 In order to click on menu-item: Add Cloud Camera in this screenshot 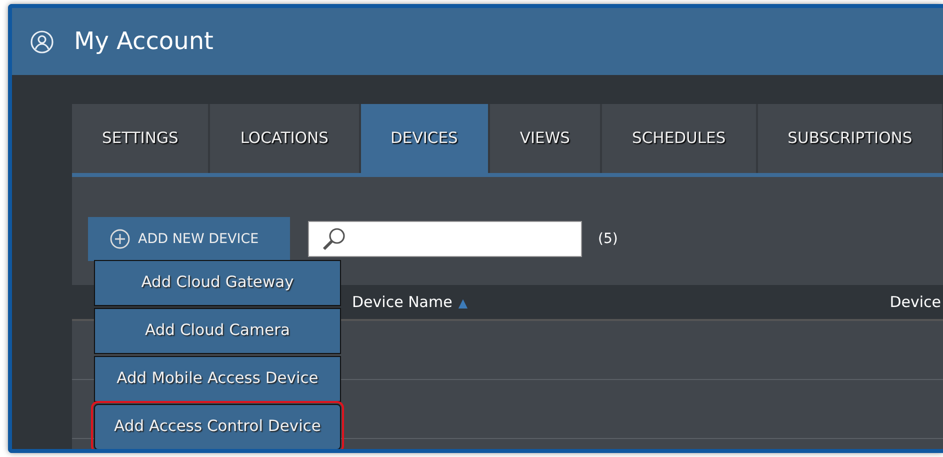, I will do `click(217, 331)`.